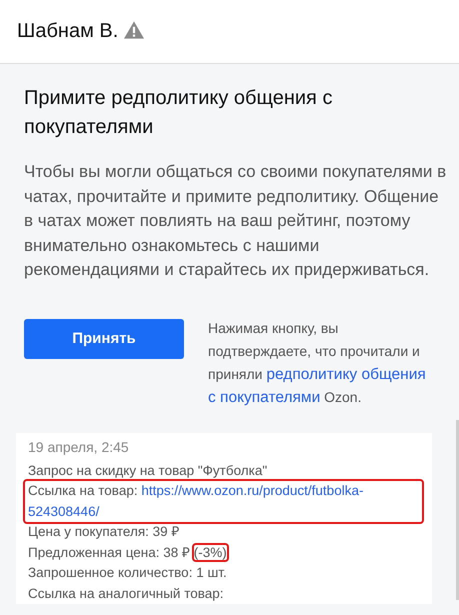  Describe the element at coordinates (179, 113) in the screenshot. I see `policy-title: Примите редполитику общения с покупателями` at that location.